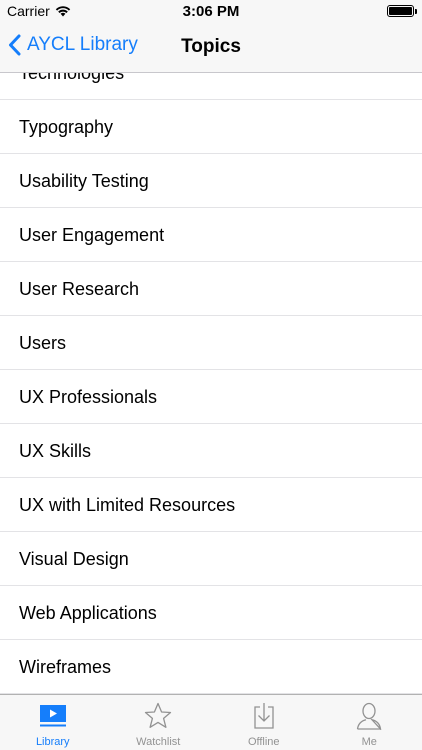 This screenshot has width=422, height=750. What do you see at coordinates (52, 716) in the screenshot?
I see `library-icon` at bounding box center [52, 716].